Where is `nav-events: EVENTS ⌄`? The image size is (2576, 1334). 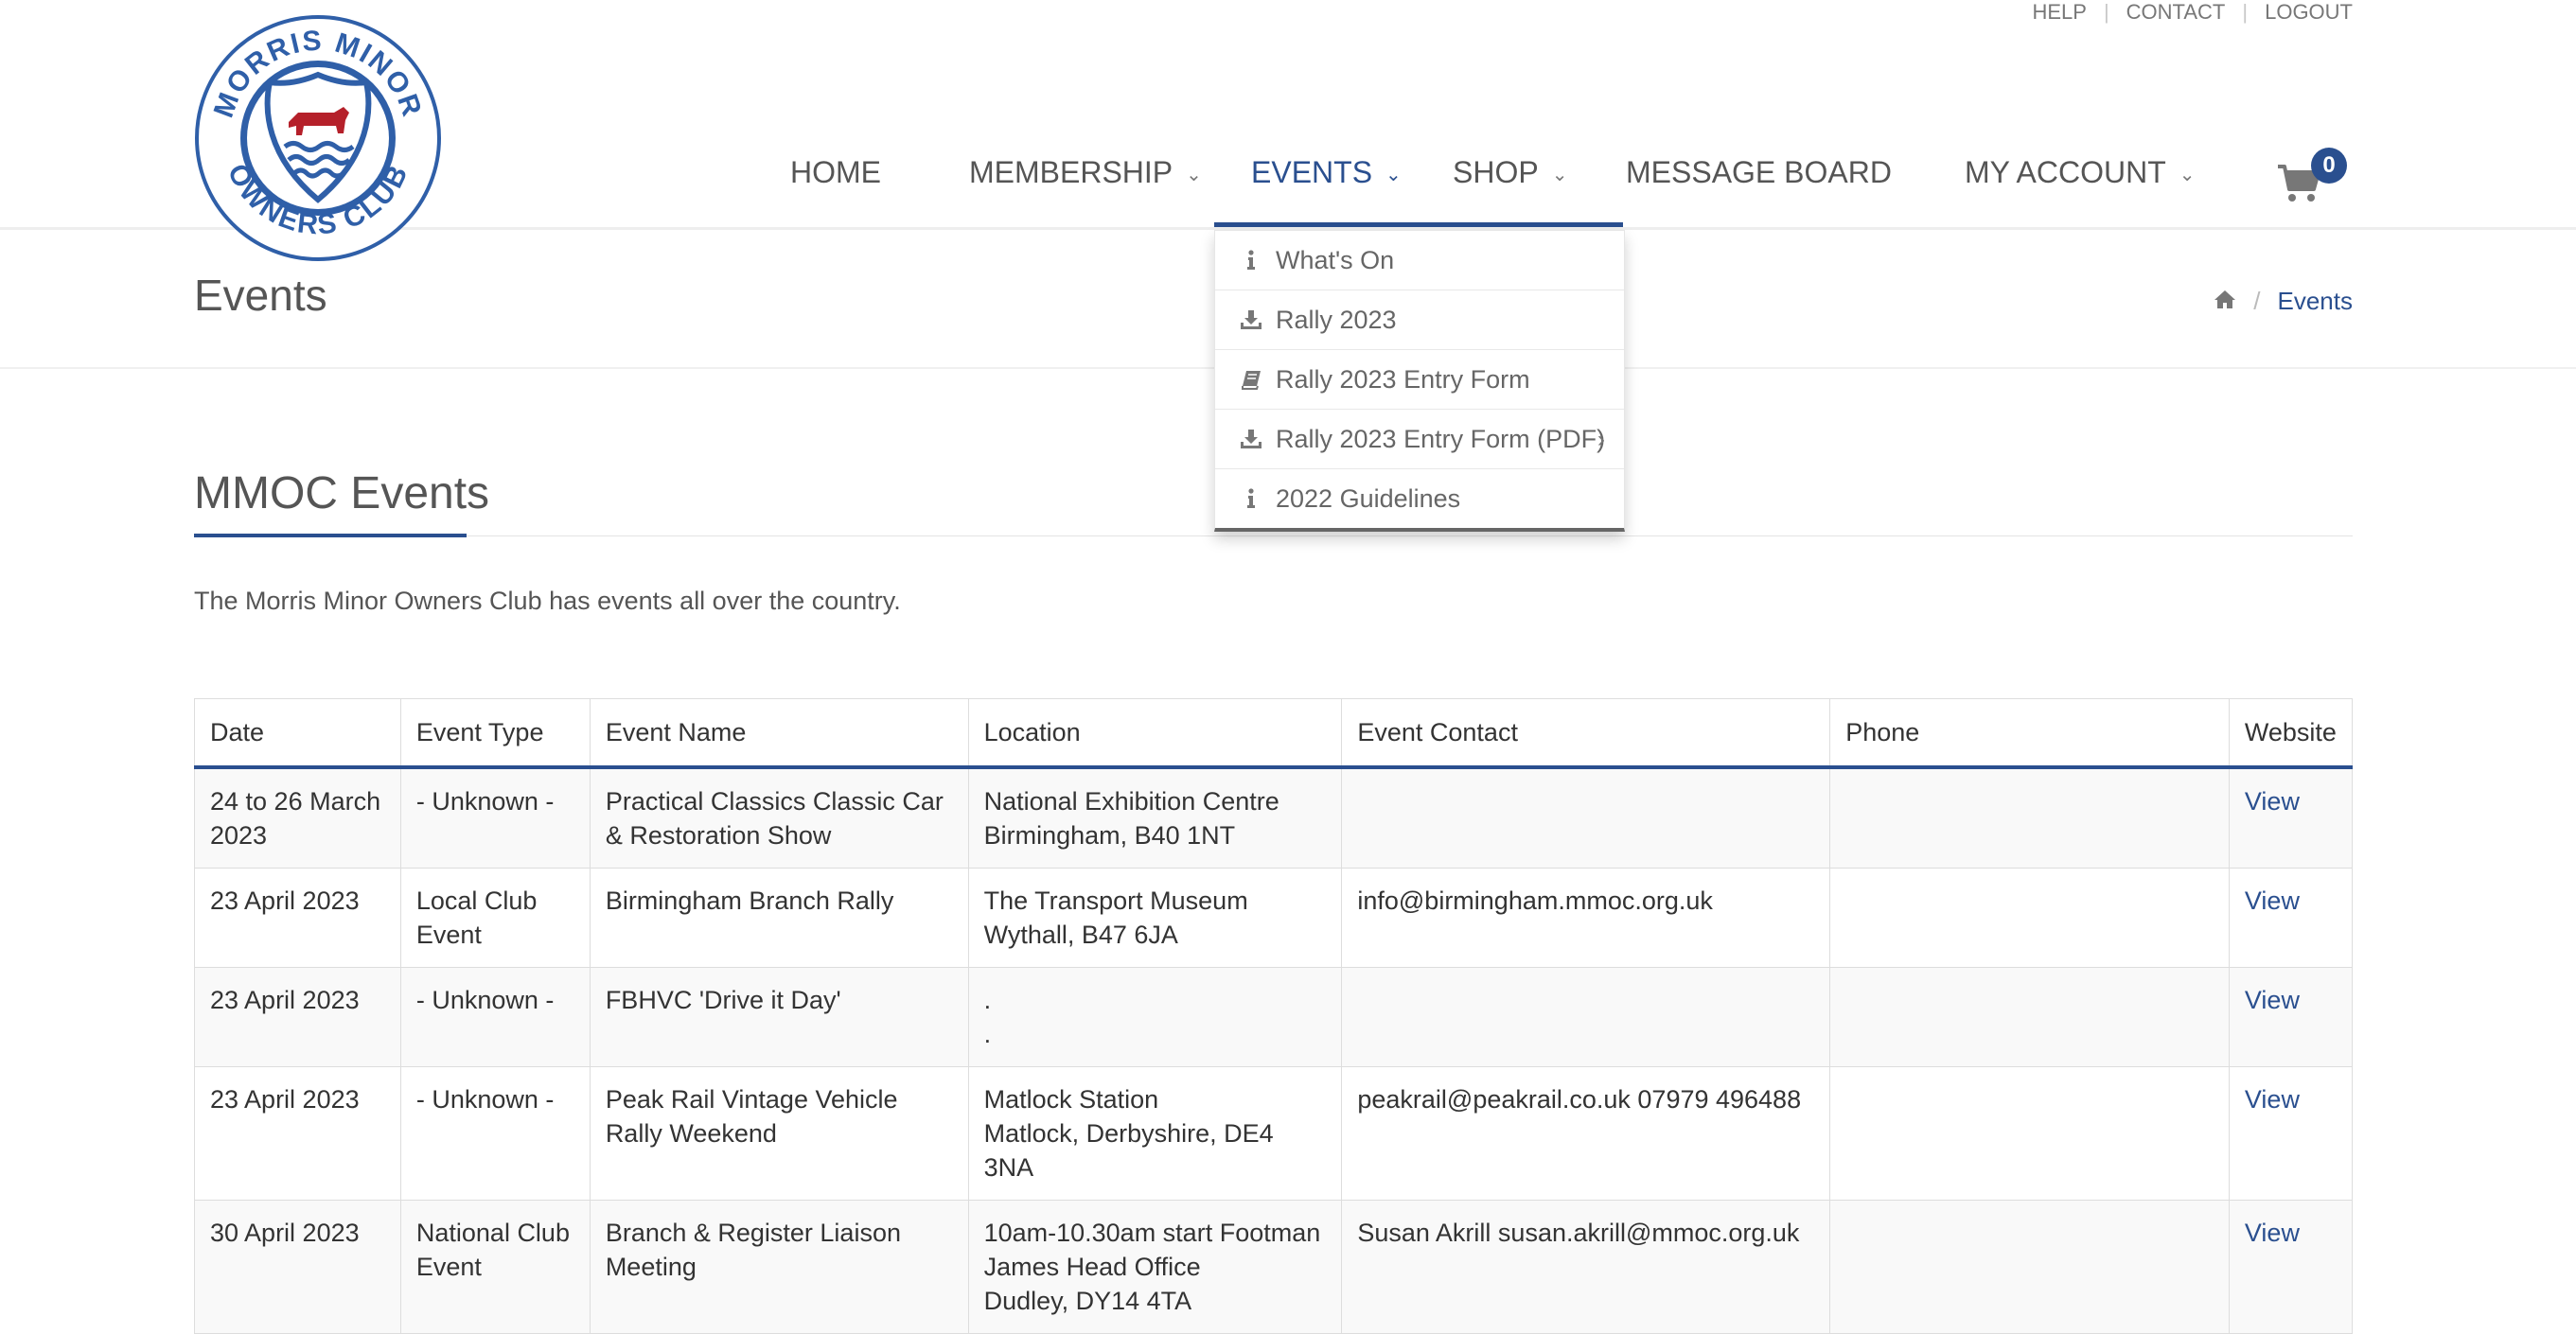 nav-events: EVENTS ⌄ is located at coordinates (1326, 193).